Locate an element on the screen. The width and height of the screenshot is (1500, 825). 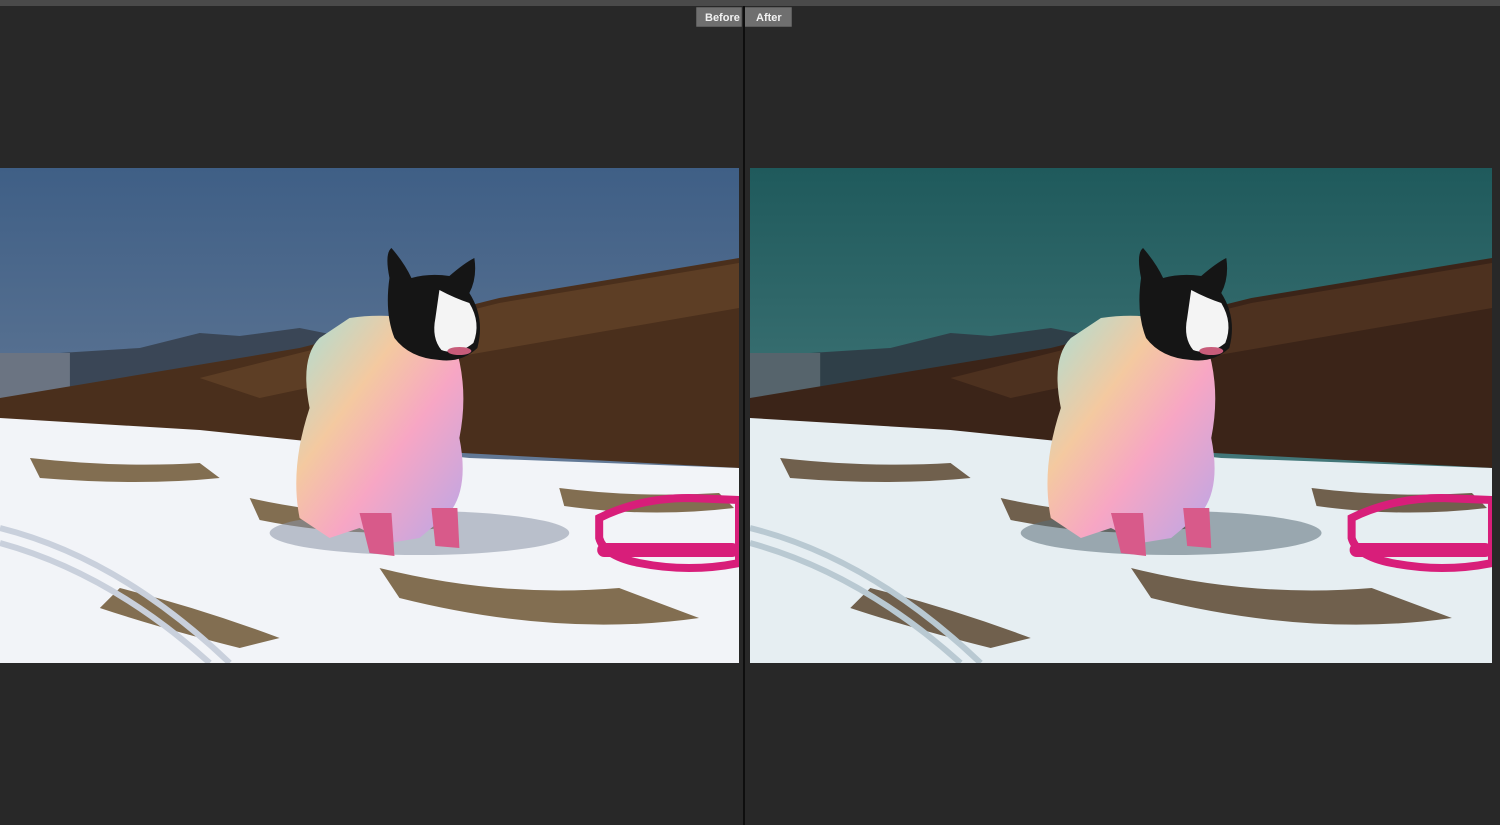
split-divider is located at coordinates (744, 415).